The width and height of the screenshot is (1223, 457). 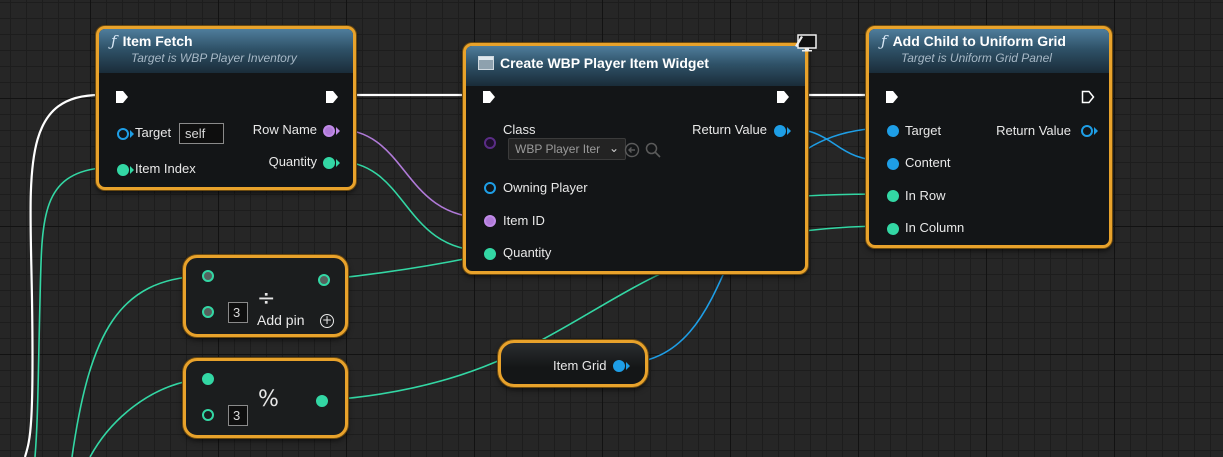 What do you see at coordinates (979, 41) in the screenshot?
I see `add-child-title: Add Child to Uniform Grid` at bounding box center [979, 41].